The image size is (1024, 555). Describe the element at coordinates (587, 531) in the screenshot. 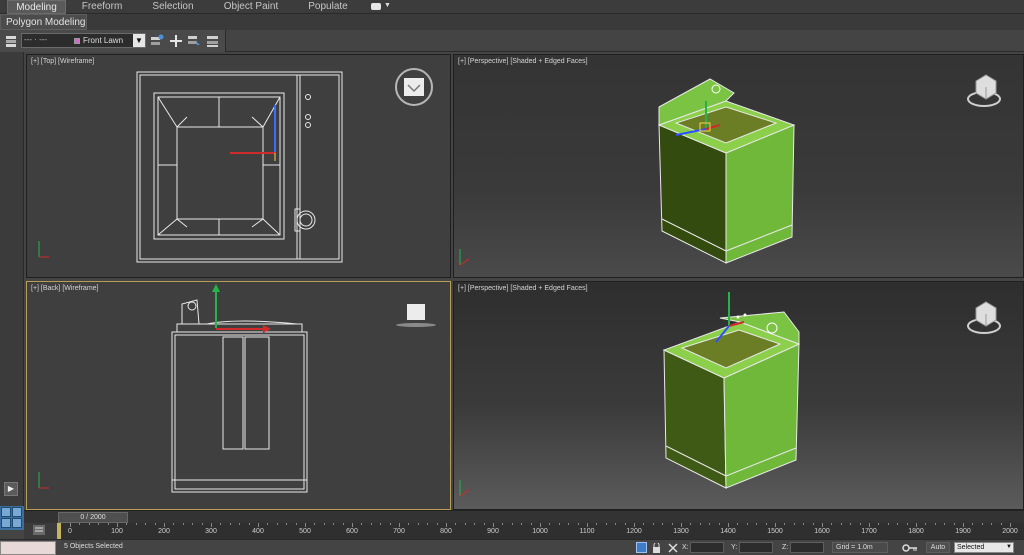

I see `trackbar-tick-label: 1100` at that location.